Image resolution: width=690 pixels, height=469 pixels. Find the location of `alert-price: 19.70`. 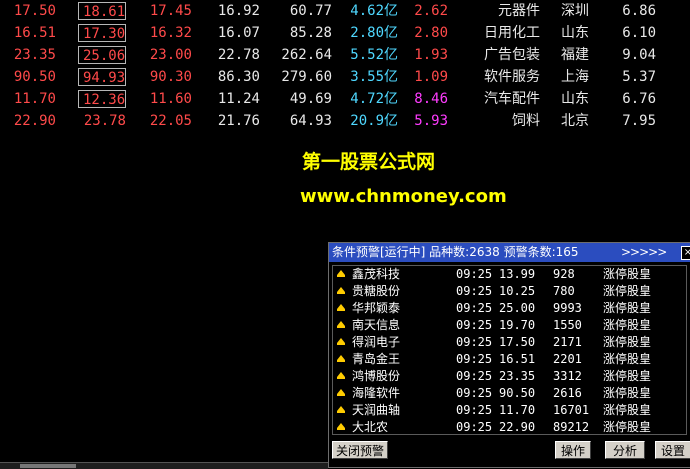

alert-price: 19.70 is located at coordinates (517, 325).